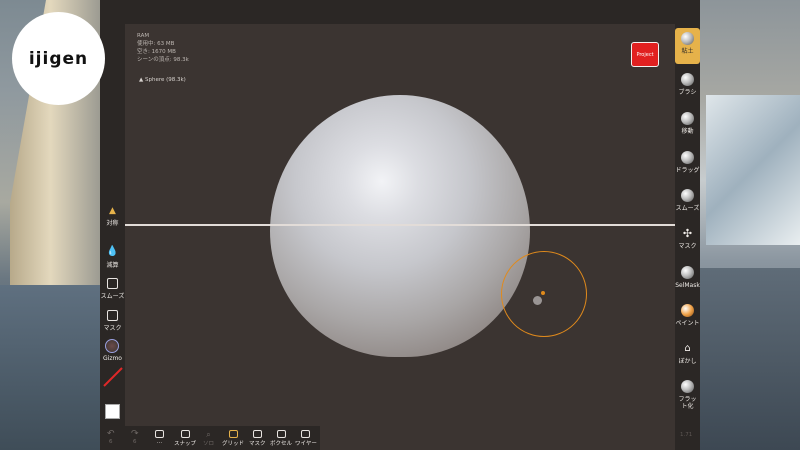 The height and width of the screenshot is (450, 800). I want to click on undo-icon: ↶, so click(111, 434).